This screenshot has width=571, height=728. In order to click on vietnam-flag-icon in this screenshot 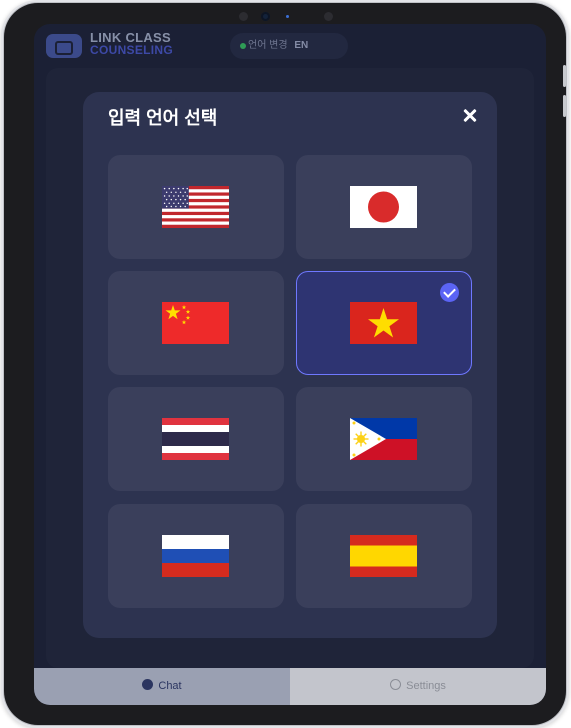, I will do `click(383, 323)`.